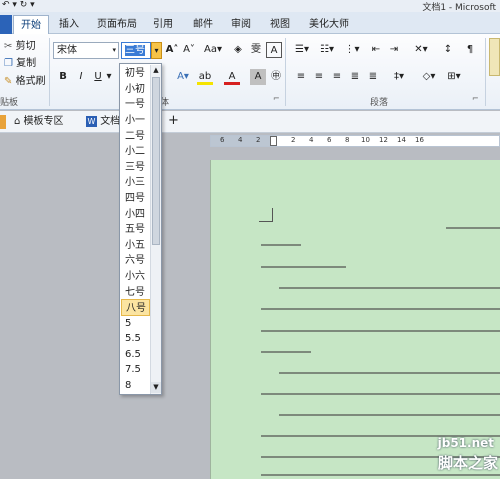  What do you see at coordinates (17, 121) in the screenshot?
I see `home-icon: ⌂` at bounding box center [17, 121].